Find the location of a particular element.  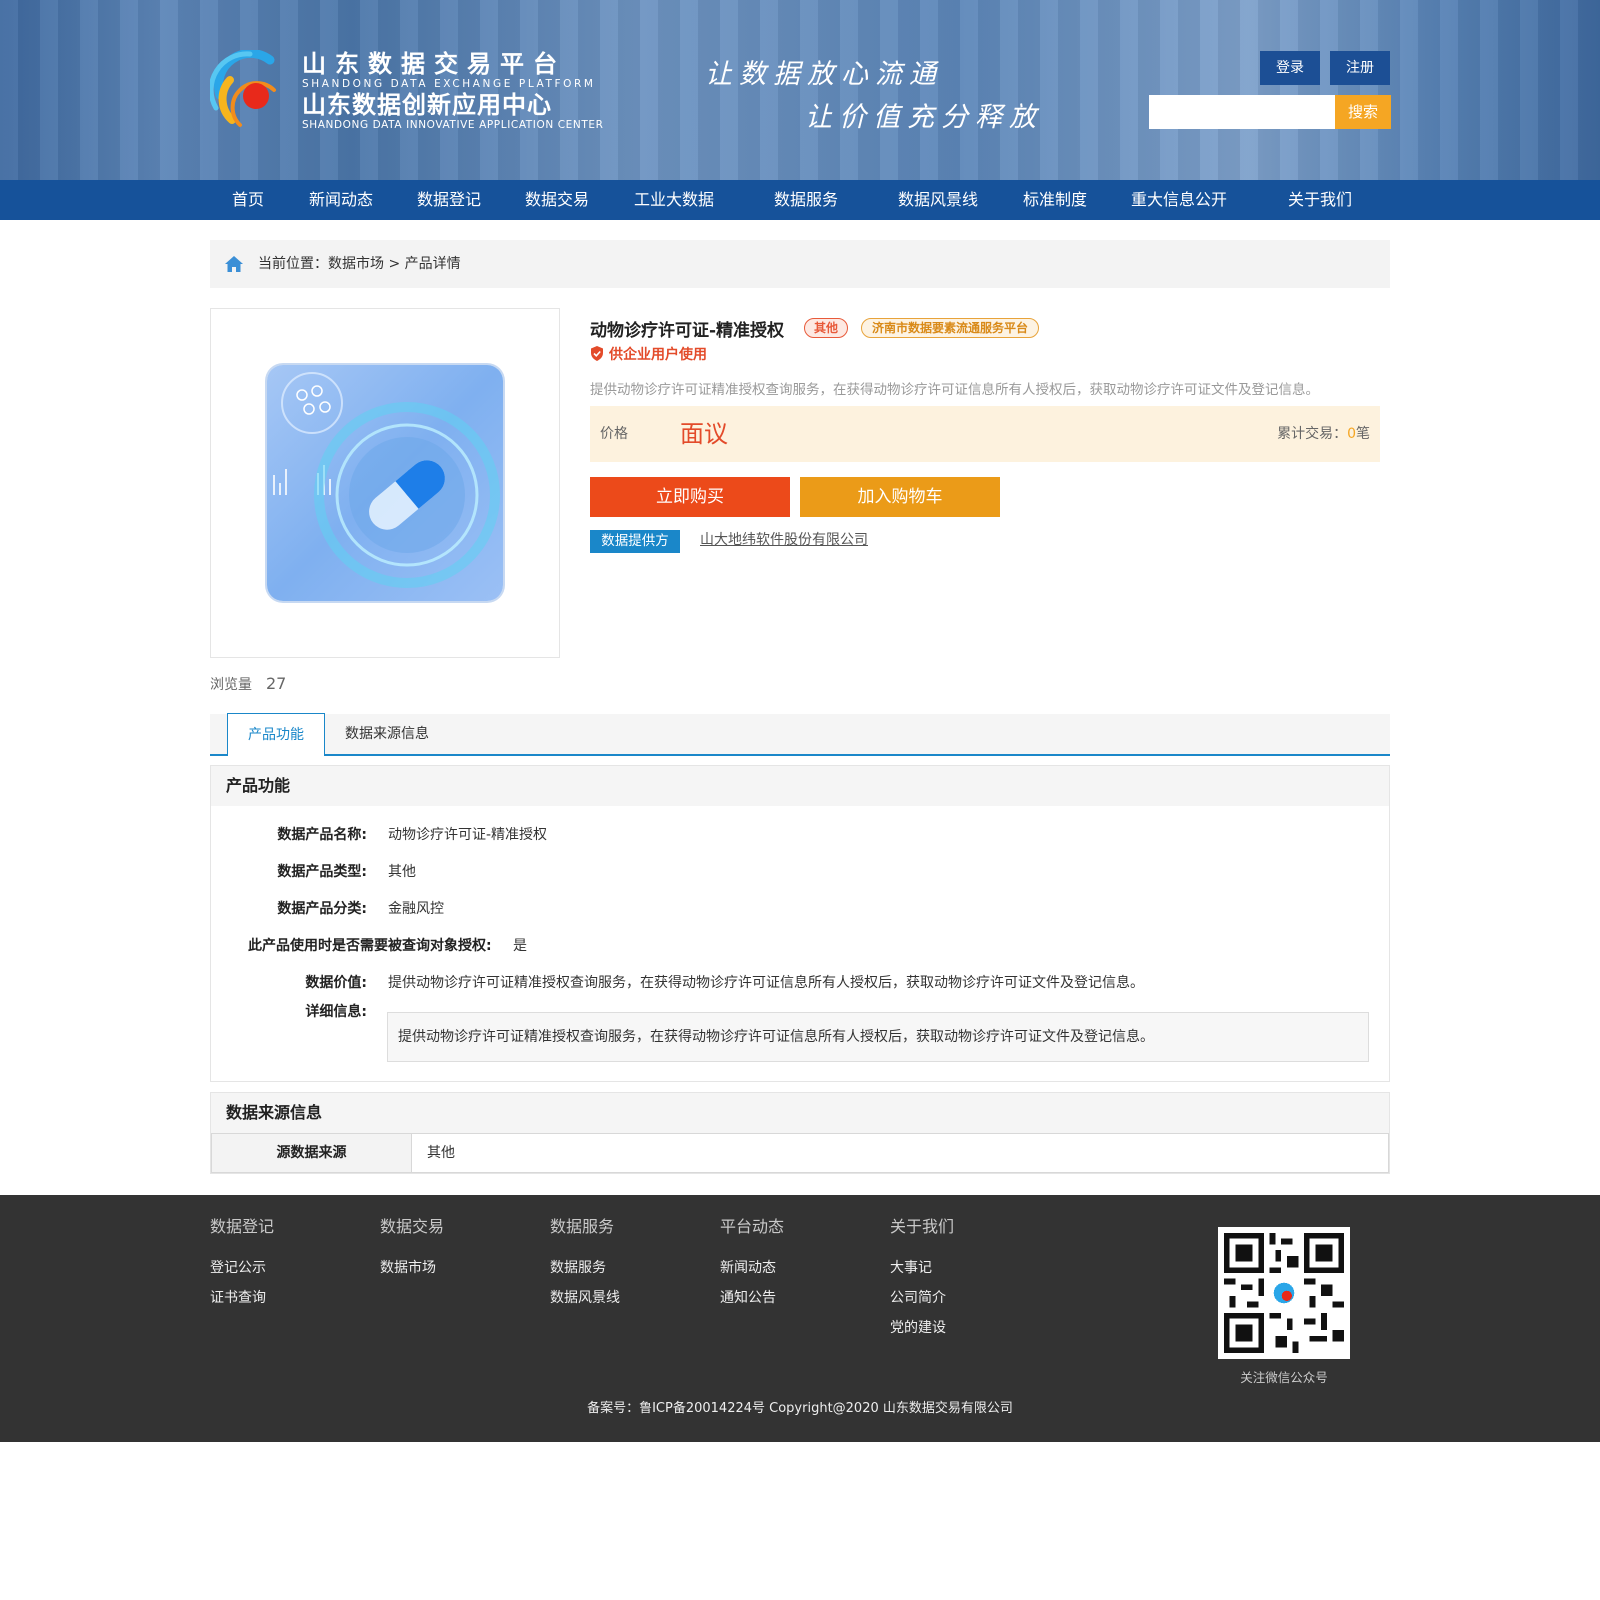

features-heading: 产品功能 is located at coordinates (800, 786).